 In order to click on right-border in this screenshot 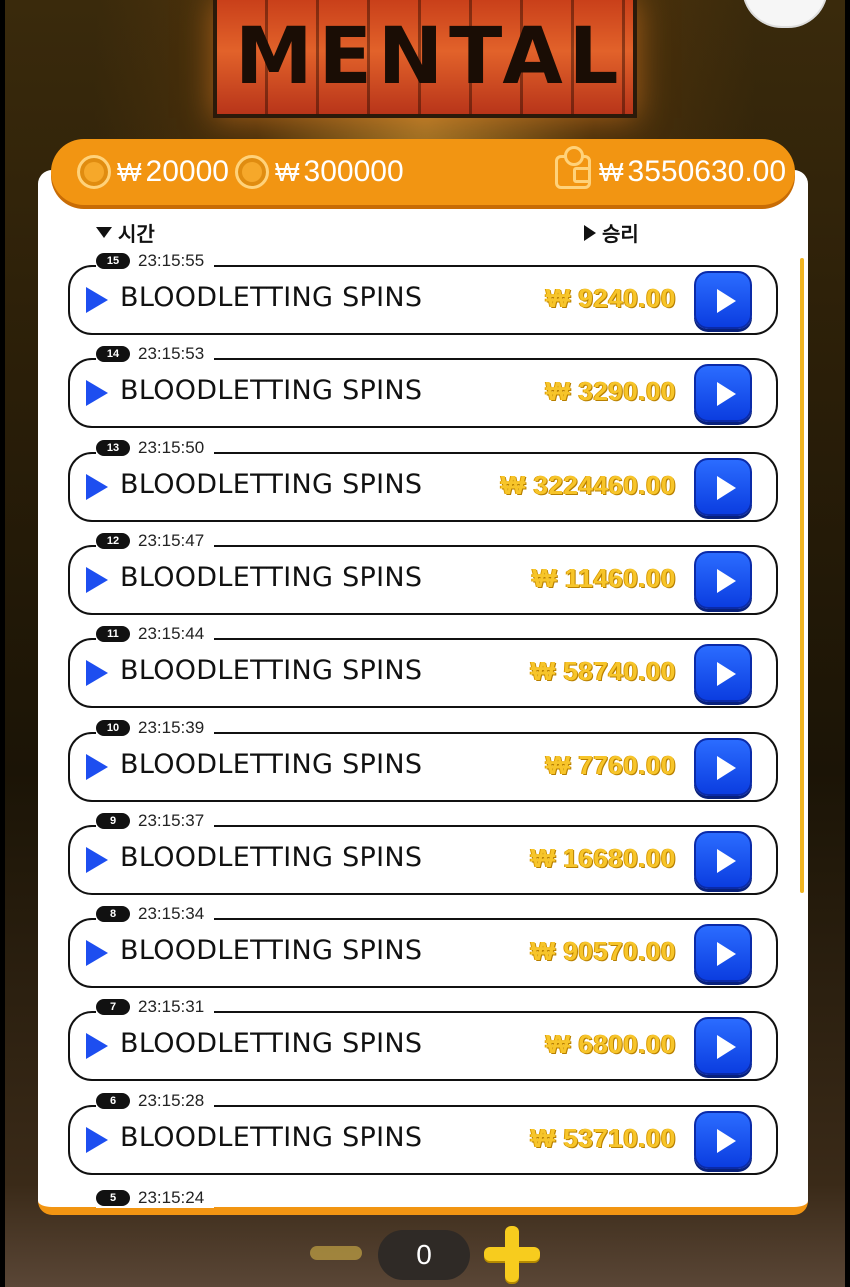, I will do `click(847, 643)`.